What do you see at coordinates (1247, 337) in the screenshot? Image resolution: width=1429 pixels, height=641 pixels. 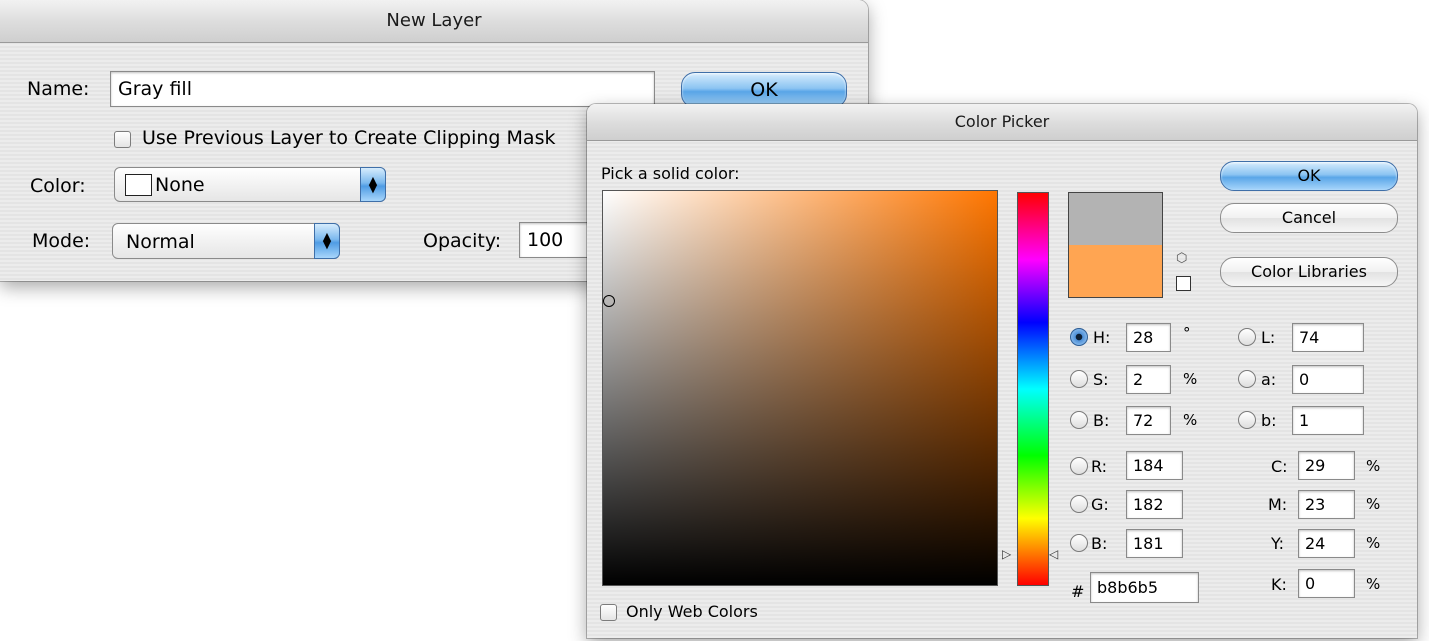 I see `lab-l-radio` at bounding box center [1247, 337].